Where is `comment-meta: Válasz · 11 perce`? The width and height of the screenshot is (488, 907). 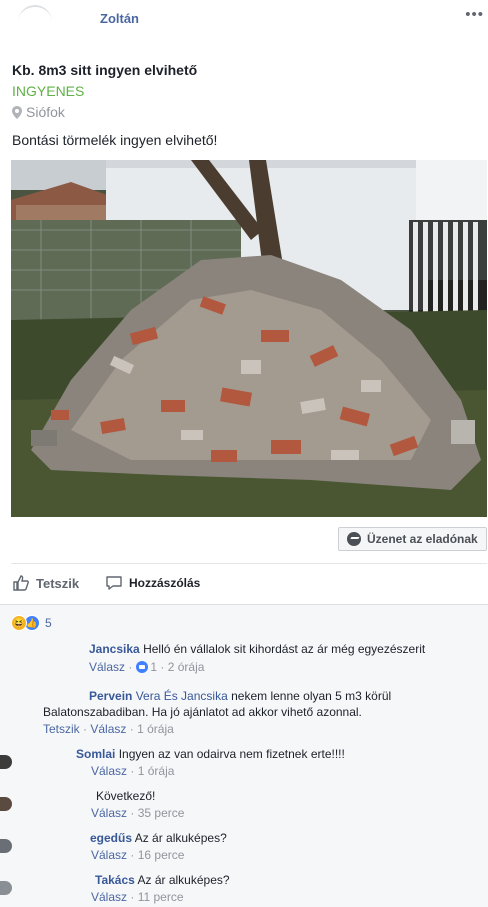 comment-meta: Válasz · 11 perce is located at coordinates (137, 897).